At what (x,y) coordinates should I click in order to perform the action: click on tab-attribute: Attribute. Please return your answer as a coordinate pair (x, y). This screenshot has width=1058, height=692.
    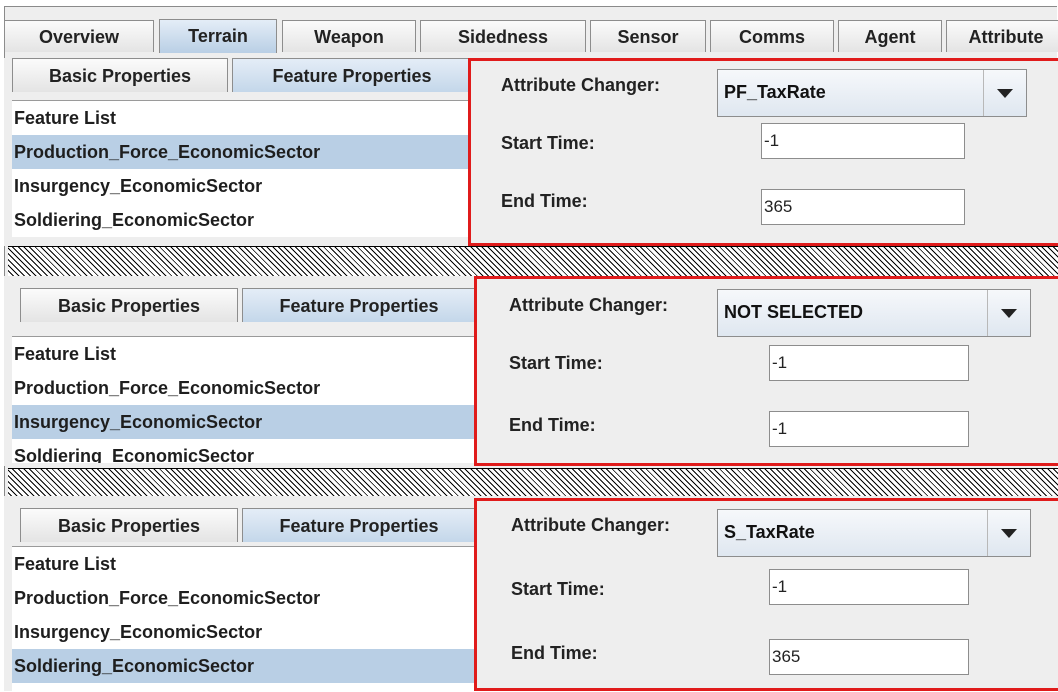
    Looking at the image, I should click on (1002, 36).